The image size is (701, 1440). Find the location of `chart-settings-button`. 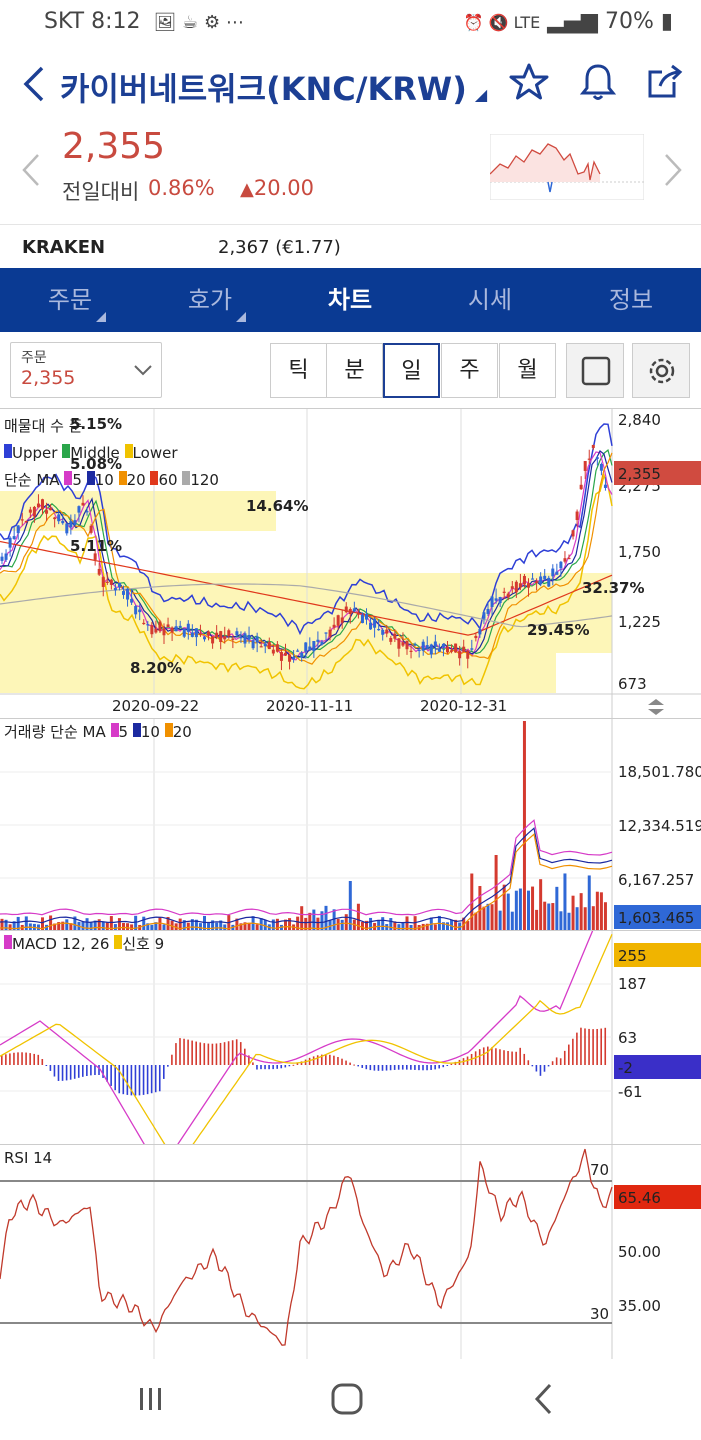

chart-settings-button is located at coordinates (661, 370).